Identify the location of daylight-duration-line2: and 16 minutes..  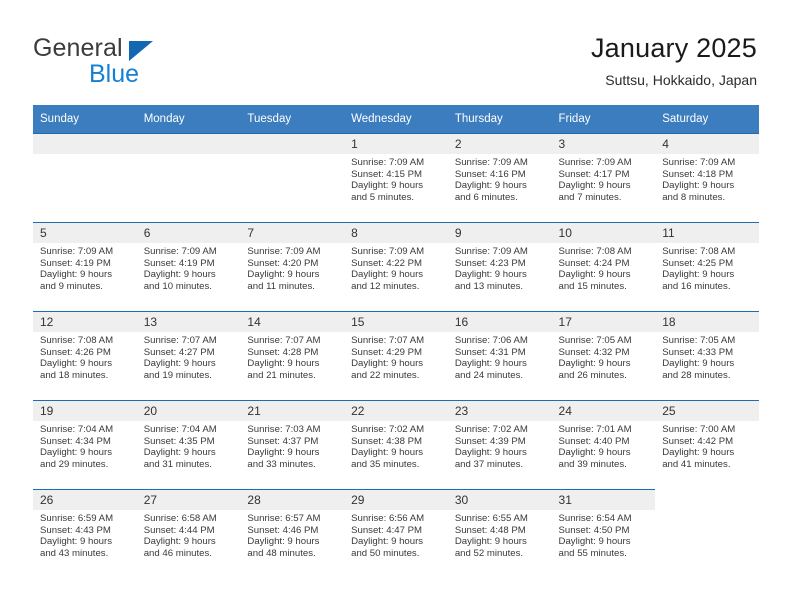
(696, 286).